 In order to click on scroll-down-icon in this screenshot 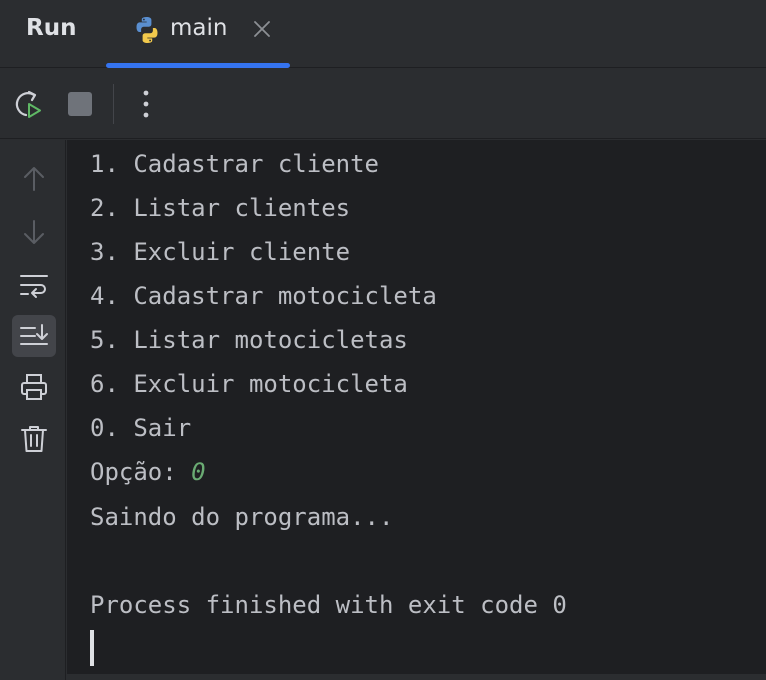, I will do `click(34, 232)`.